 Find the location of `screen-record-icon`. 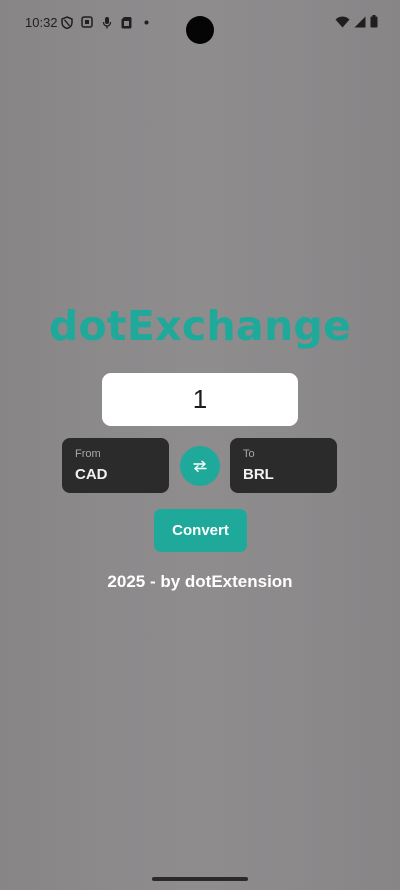

screen-record-icon is located at coordinates (86, 22).